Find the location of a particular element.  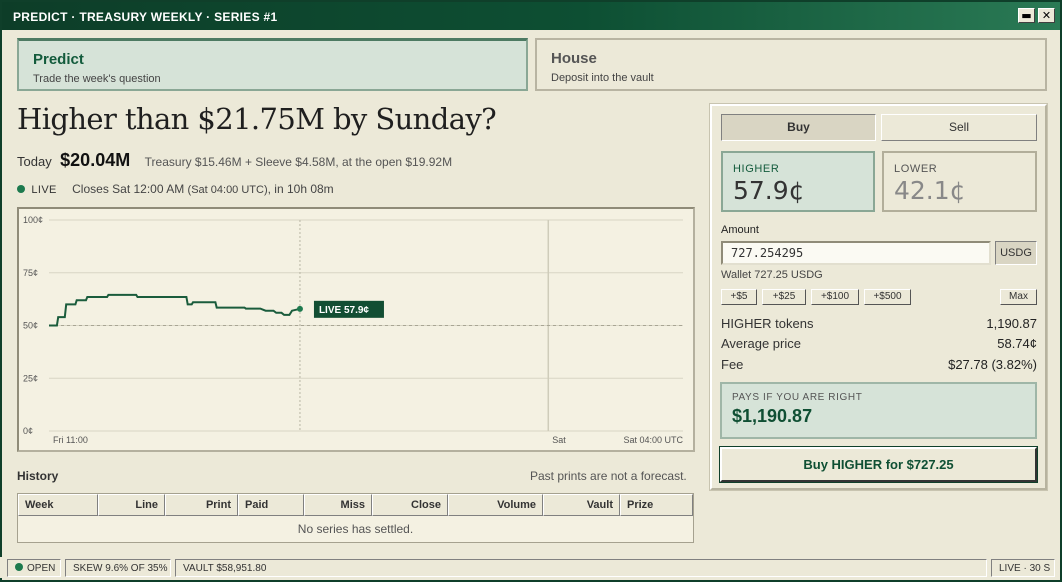

outcome-higher-name: HIGHER is located at coordinates (756, 169).